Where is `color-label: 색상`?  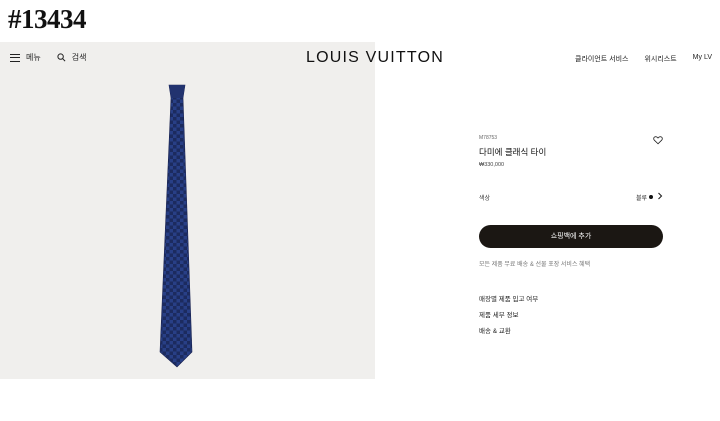
color-label: 색상 is located at coordinates (485, 199).